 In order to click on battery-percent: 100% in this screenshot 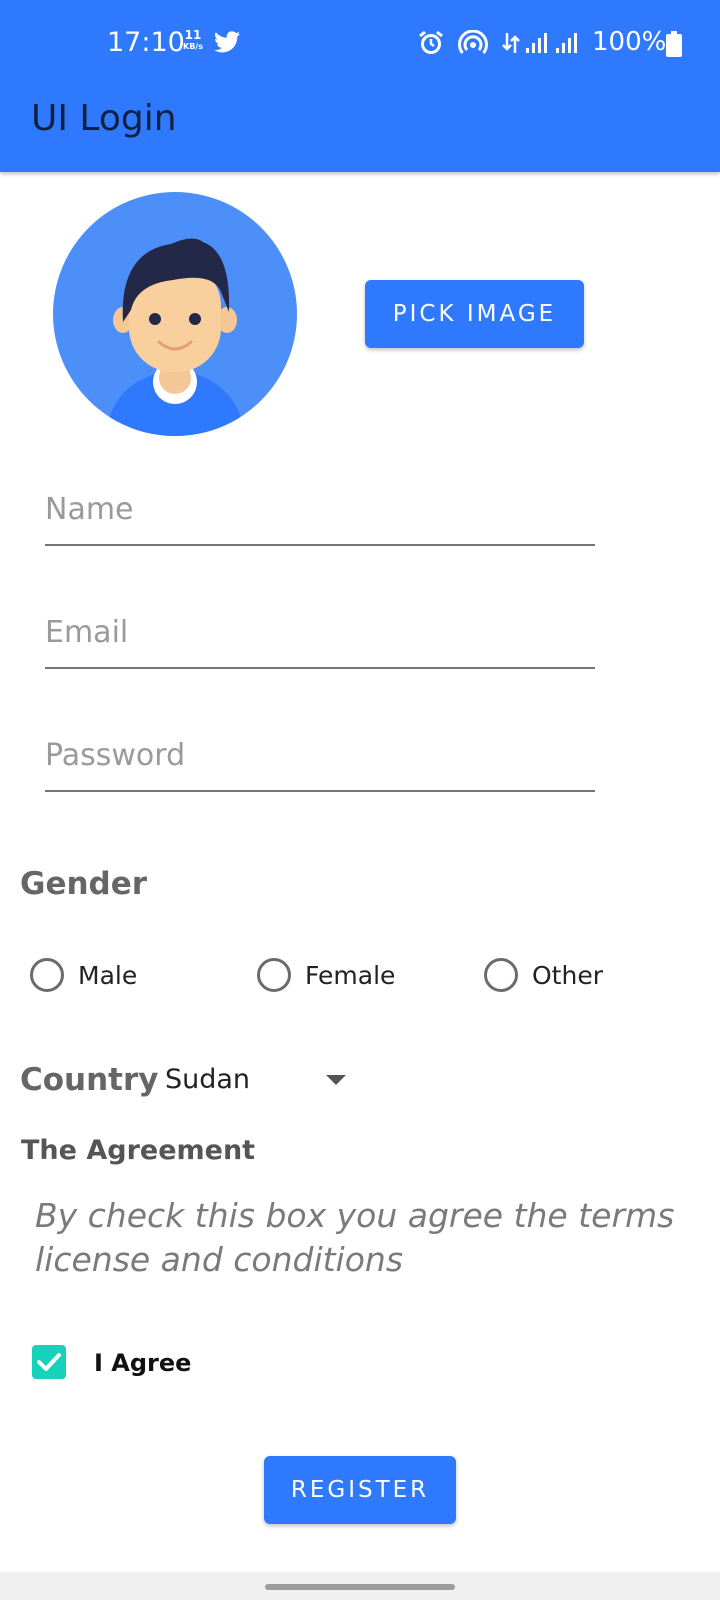, I will do `click(629, 42)`.